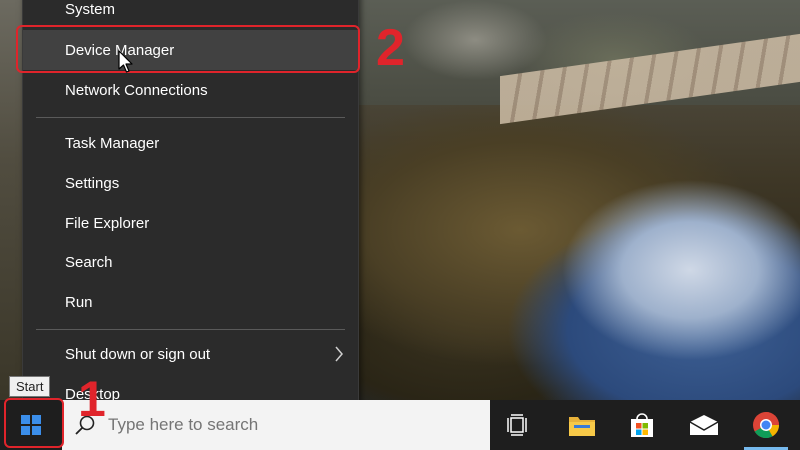 Image resolution: width=800 pixels, height=450 pixels. I want to click on menu-item-search: Search, so click(190, 262).